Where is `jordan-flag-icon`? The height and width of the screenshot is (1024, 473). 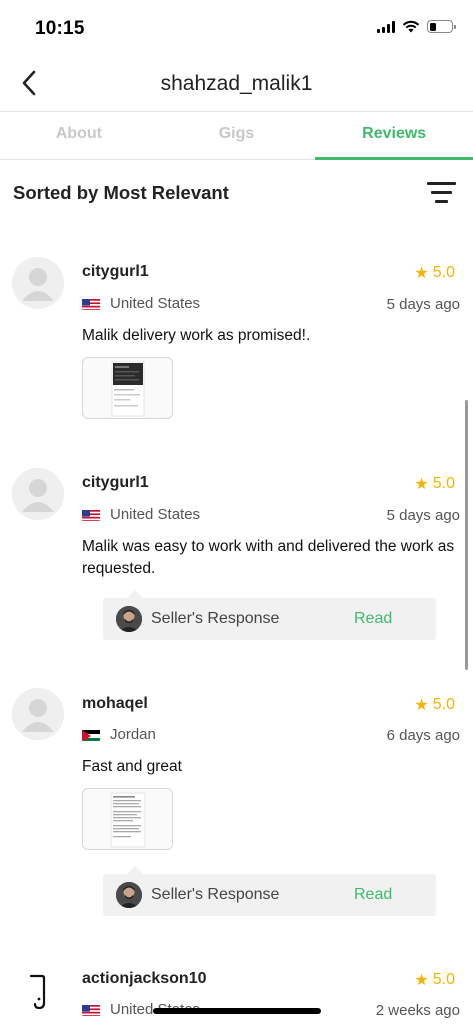
jordan-flag-icon is located at coordinates (91, 735).